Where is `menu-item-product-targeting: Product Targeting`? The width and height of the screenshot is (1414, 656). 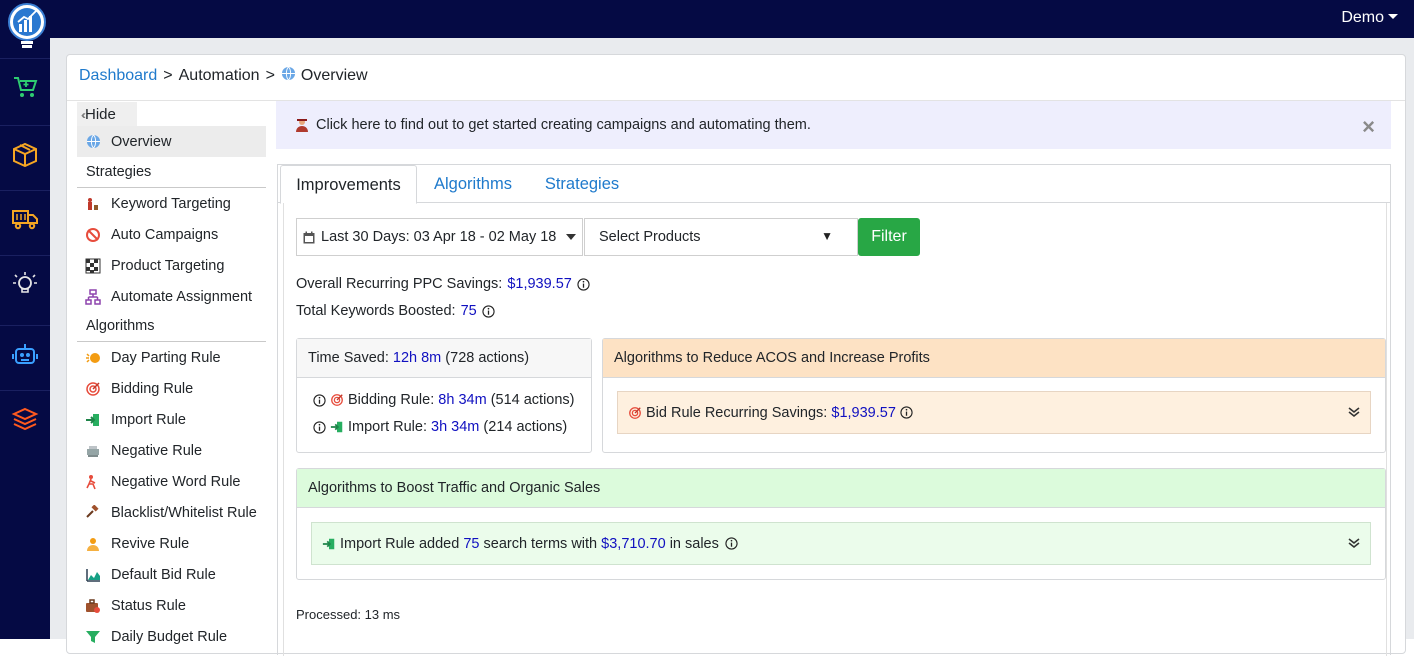 menu-item-product-targeting: Product Targeting is located at coordinates (171, 265).